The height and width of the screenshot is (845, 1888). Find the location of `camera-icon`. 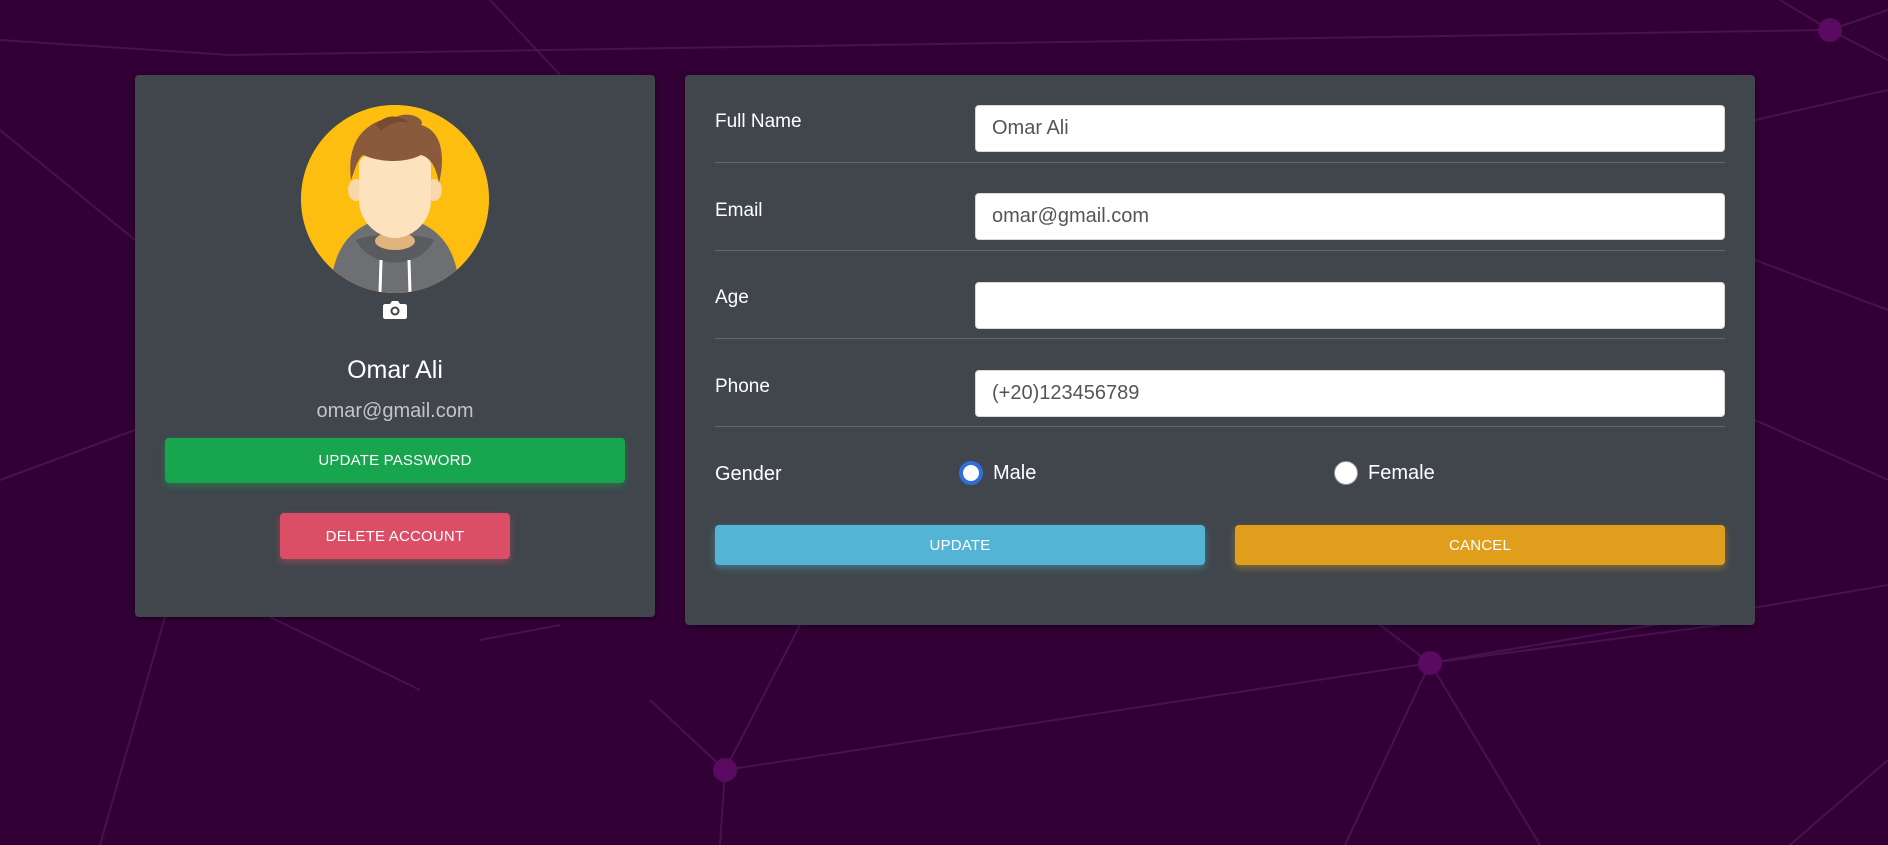

camera-icon is located at coordinates (395, 309).